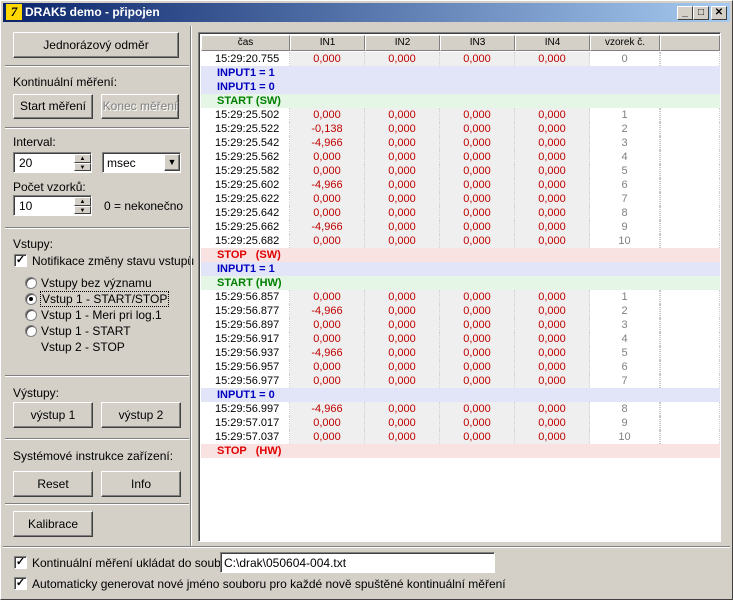  I want to click on radio-start-stop-split-label: Vstup 1 - START, so click(86, 331).